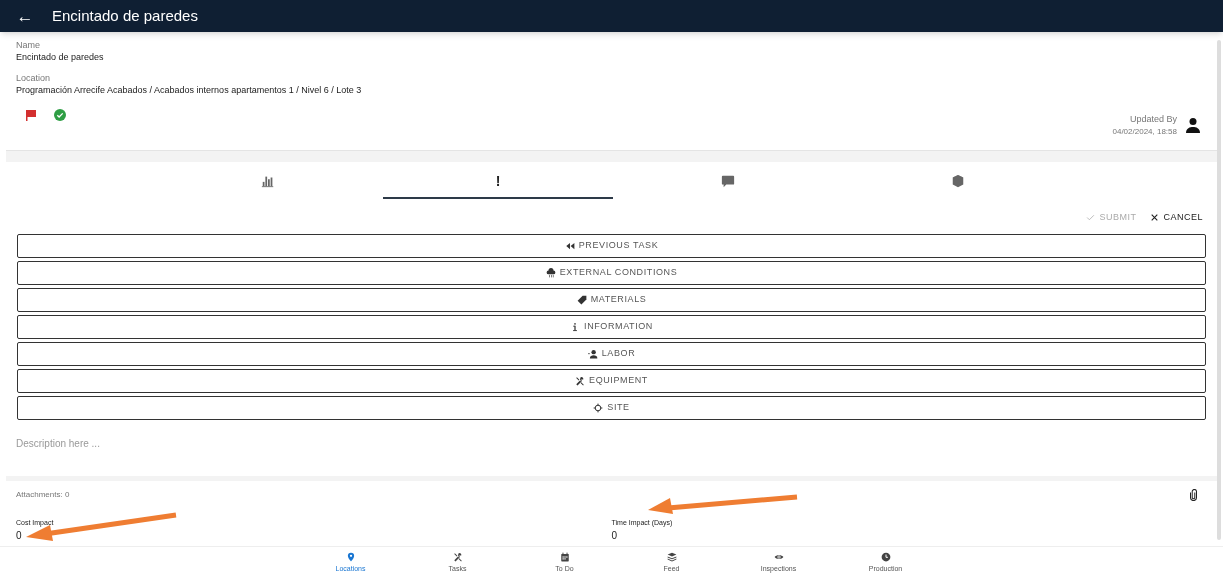 The height and width of the screenshot is (580, 1223). What do you see at coordinates (598, 407) in the screenshot?
I see `crosshair-icon` at bounding box center [598, 407].